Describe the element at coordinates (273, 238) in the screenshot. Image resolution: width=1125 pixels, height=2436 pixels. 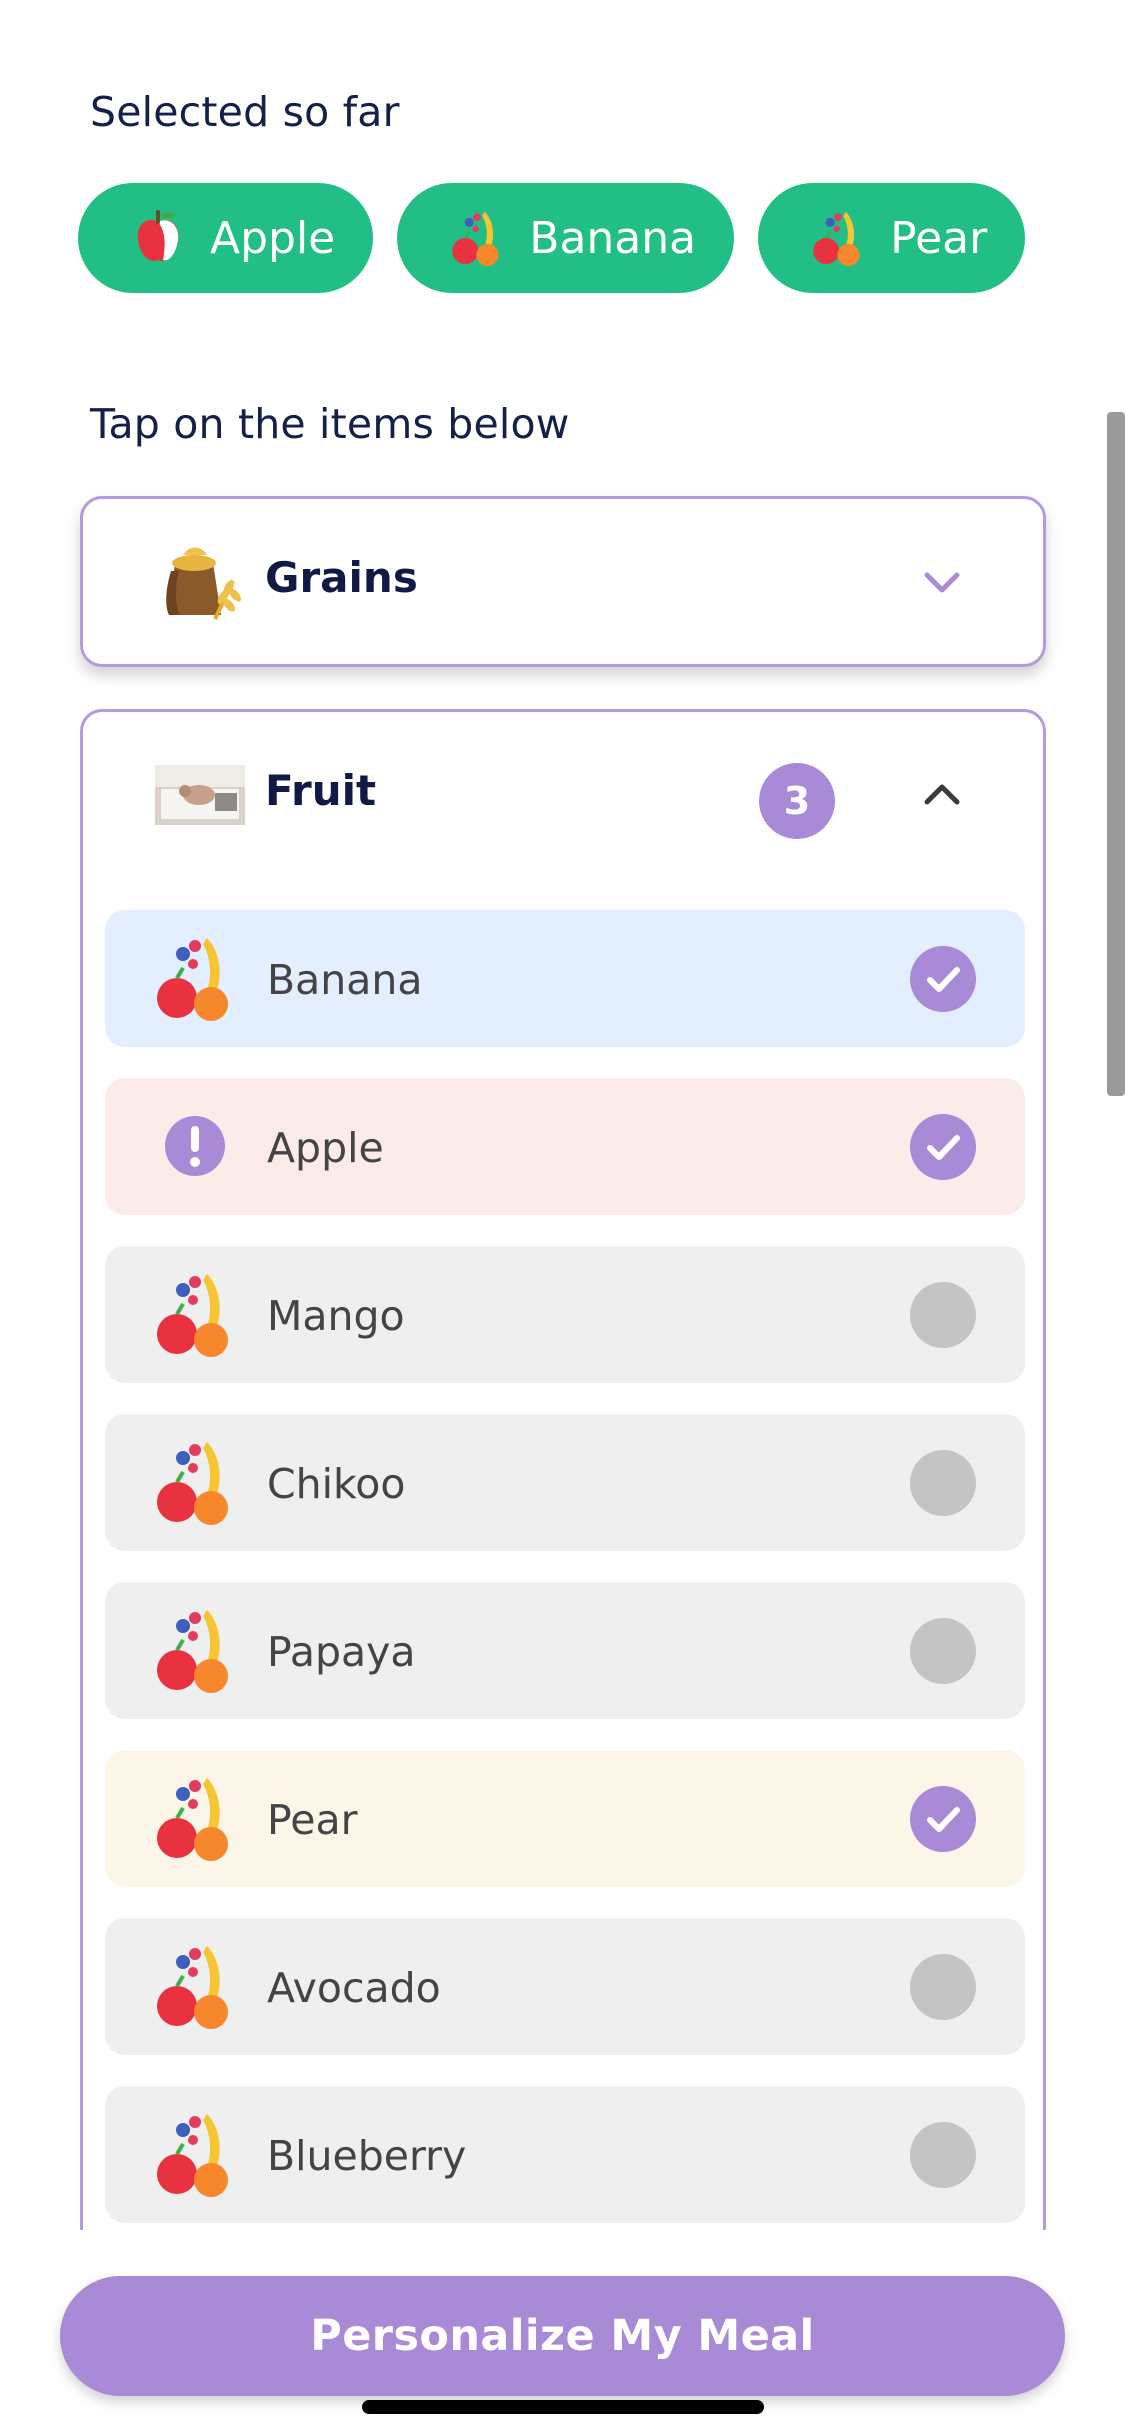
I see `chip-label: Apple` at that location.